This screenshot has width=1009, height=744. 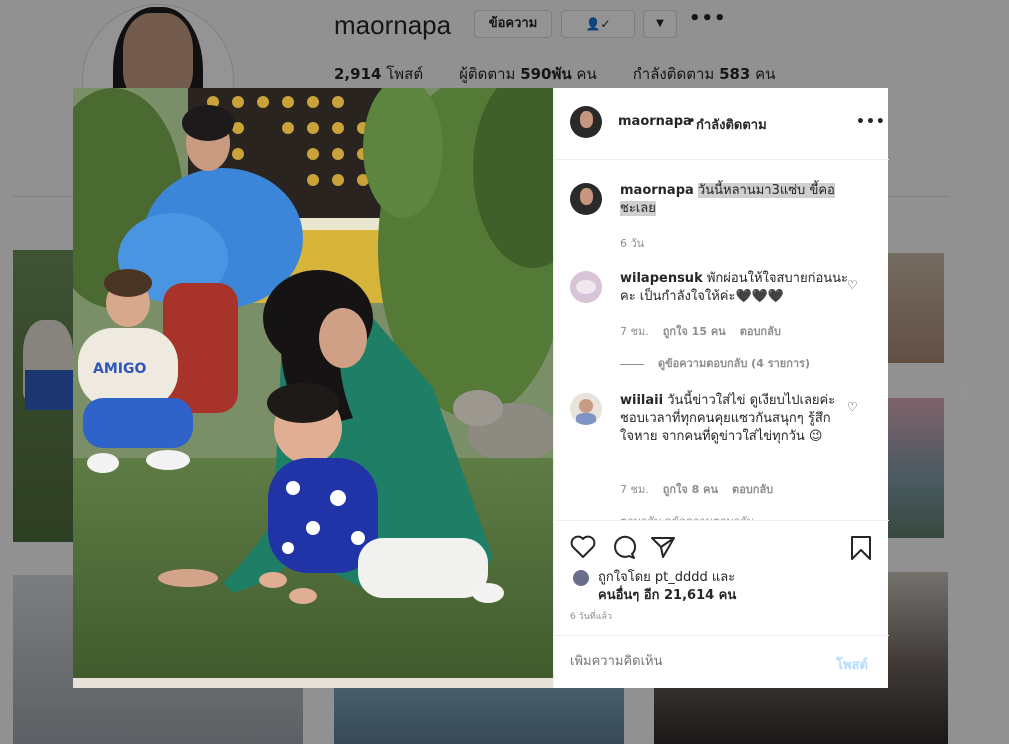 What do you see at coordinates (586, 122) in the screenshot?
I see `header-avatar` at bounding box center [586, 122].